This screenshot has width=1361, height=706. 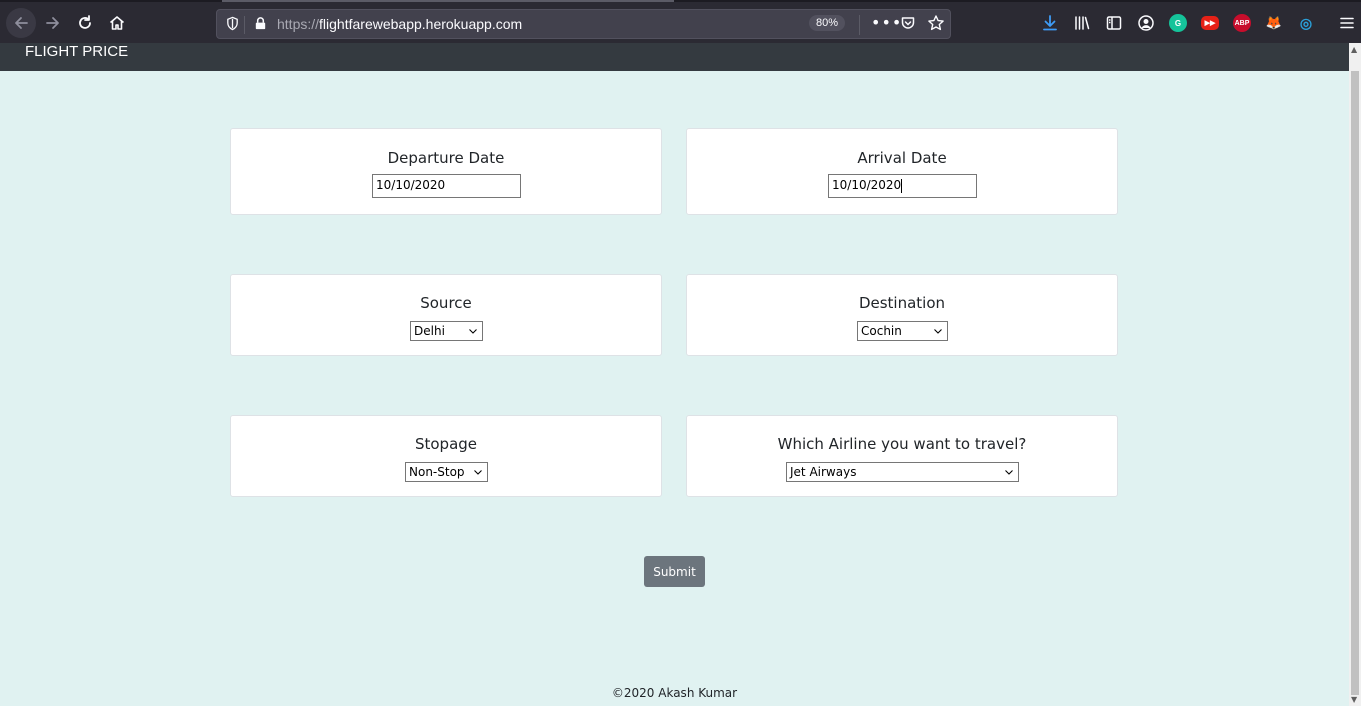 What do you see at coordinates (1178, 23) in the screenshot?
I see `grammarly-icon: G` at bounding box center [1178, 23].